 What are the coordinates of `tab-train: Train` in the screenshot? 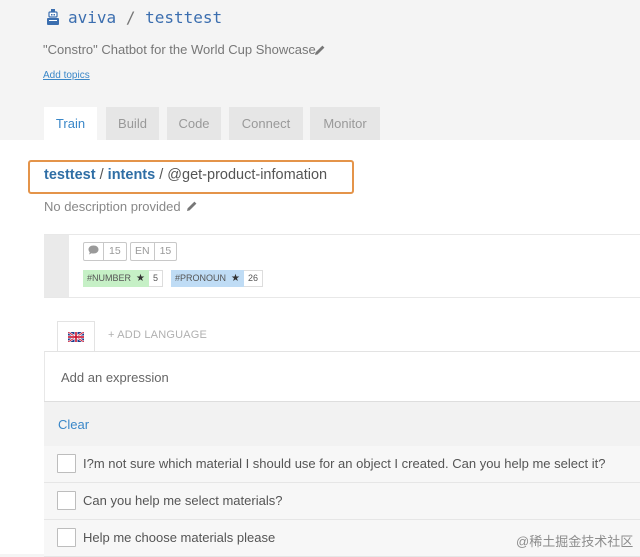 It's located at (70, 123).